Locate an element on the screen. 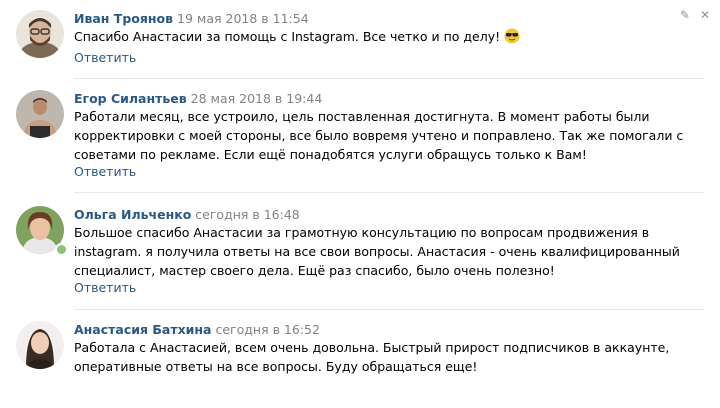 The width and height of the screenshot is (720, 408). close-icon: ✕ is located at coordinates (705, 15).